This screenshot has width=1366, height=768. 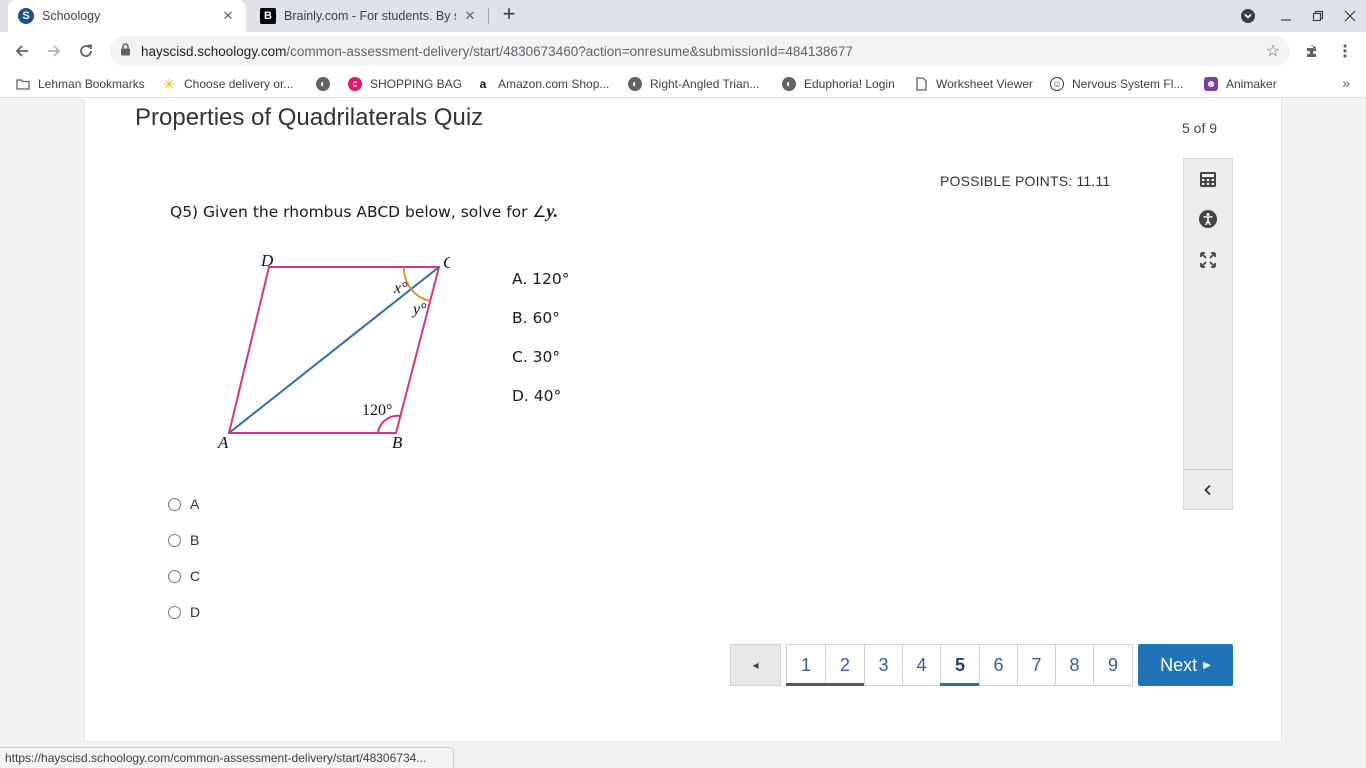 I want to click on bookmark-animaker: ☻ Animaker, so click(x=1240, y=84).